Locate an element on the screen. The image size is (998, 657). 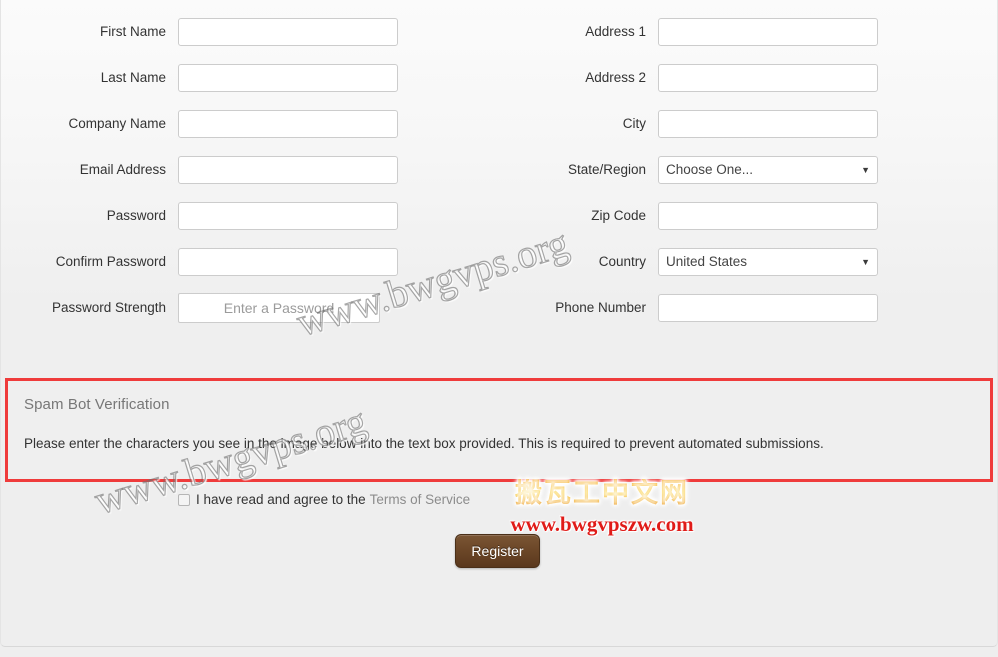
label-state-region: State/Region is located at coordinates (606, 169).